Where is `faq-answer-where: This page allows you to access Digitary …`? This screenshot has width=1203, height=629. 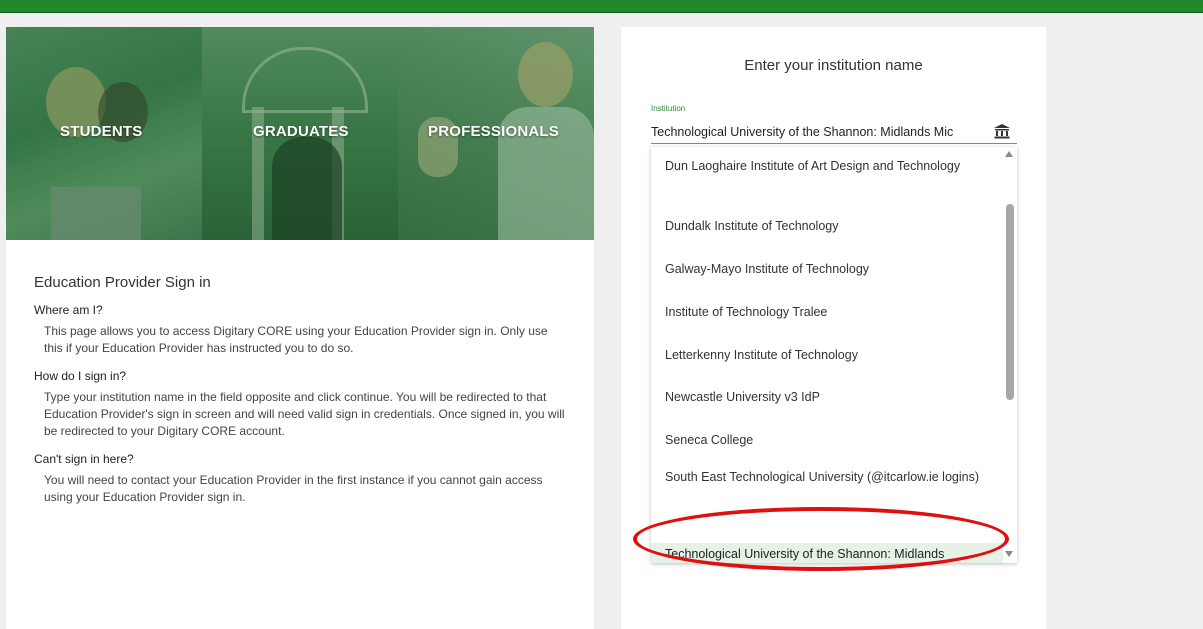
faq-answer-where: This page allows you to access Digitary … is located at coordinates (296, 339).